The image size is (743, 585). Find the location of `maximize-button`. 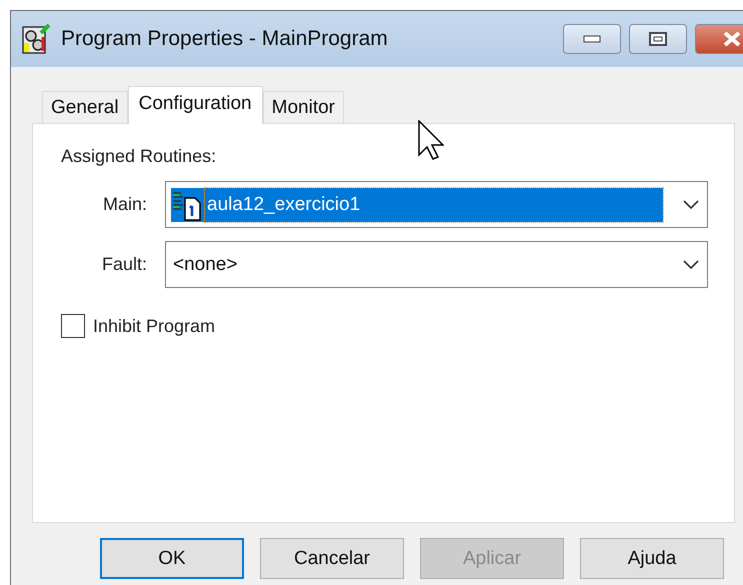

maximize-button is located at coordinates (658, 39).